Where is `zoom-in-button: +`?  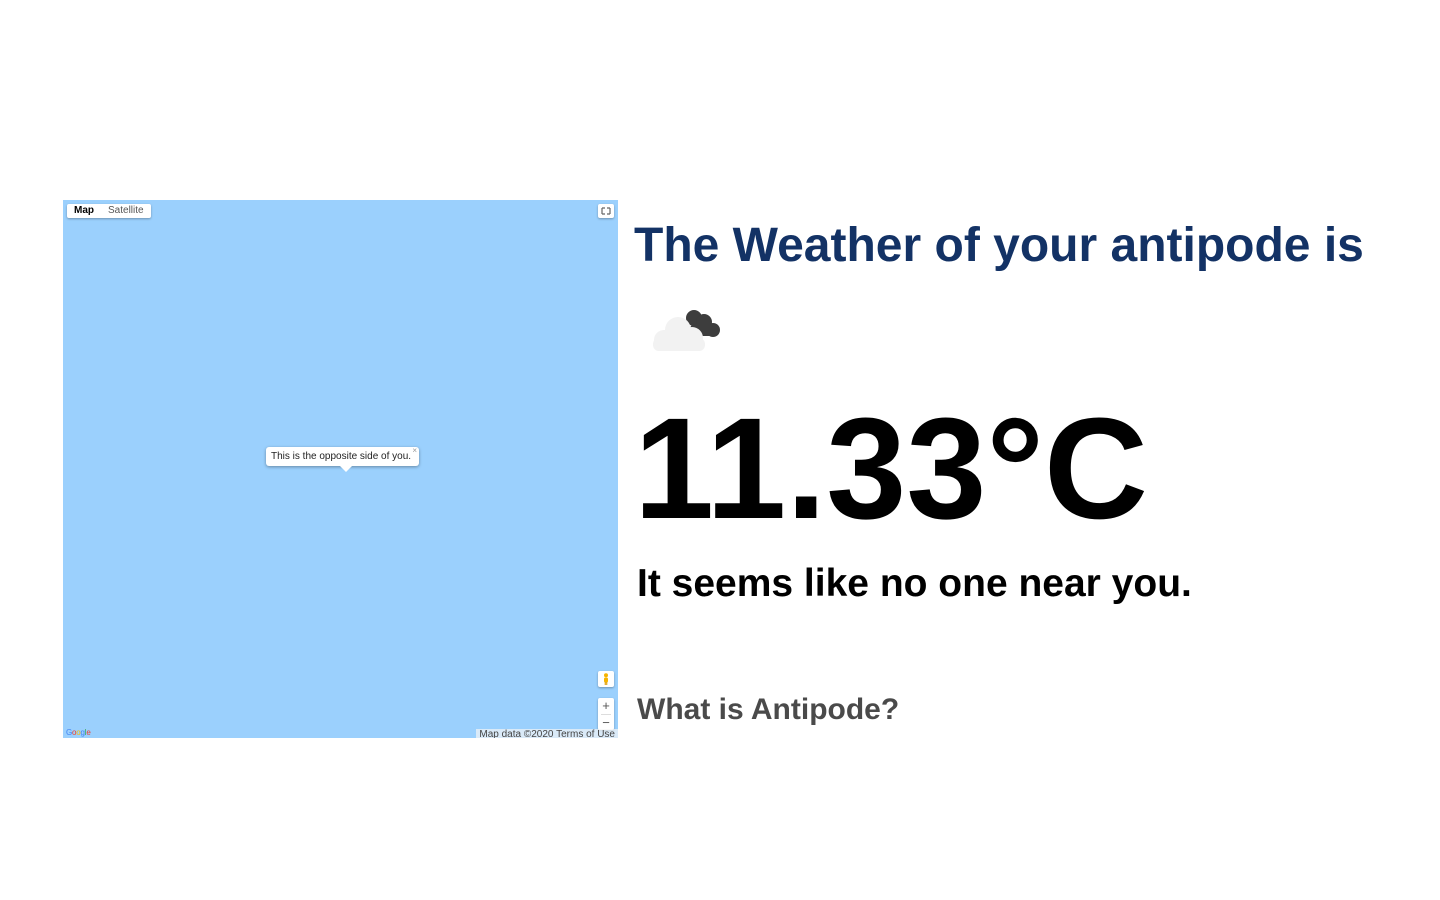
zoom-in-button: + is located at coordinates (606, 706).